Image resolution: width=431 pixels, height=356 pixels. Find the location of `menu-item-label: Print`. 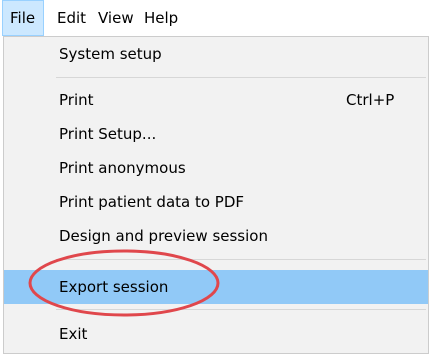

menu-item-label: Print is located at coordinates (76, 100).